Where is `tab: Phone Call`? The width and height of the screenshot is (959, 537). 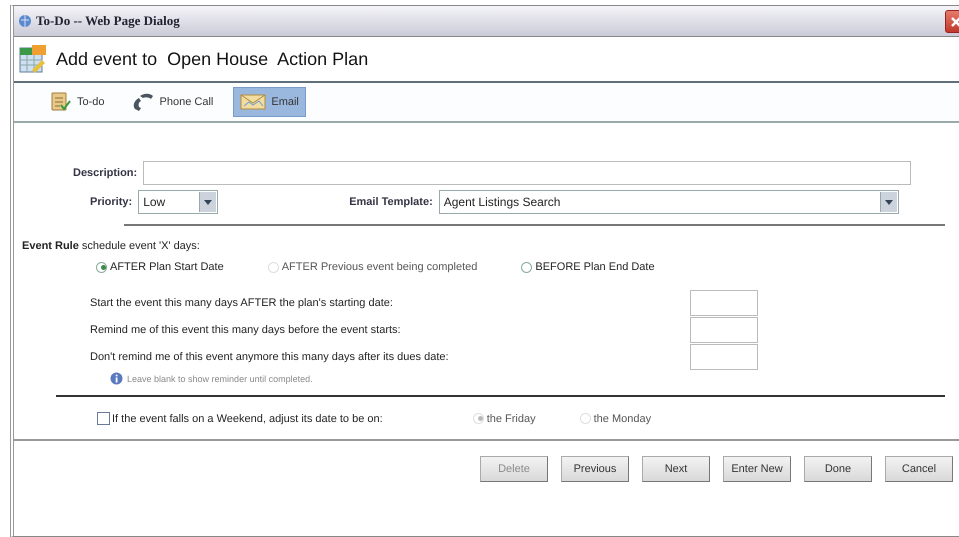 tab: Phone Call is located at coordinates (172, 102).